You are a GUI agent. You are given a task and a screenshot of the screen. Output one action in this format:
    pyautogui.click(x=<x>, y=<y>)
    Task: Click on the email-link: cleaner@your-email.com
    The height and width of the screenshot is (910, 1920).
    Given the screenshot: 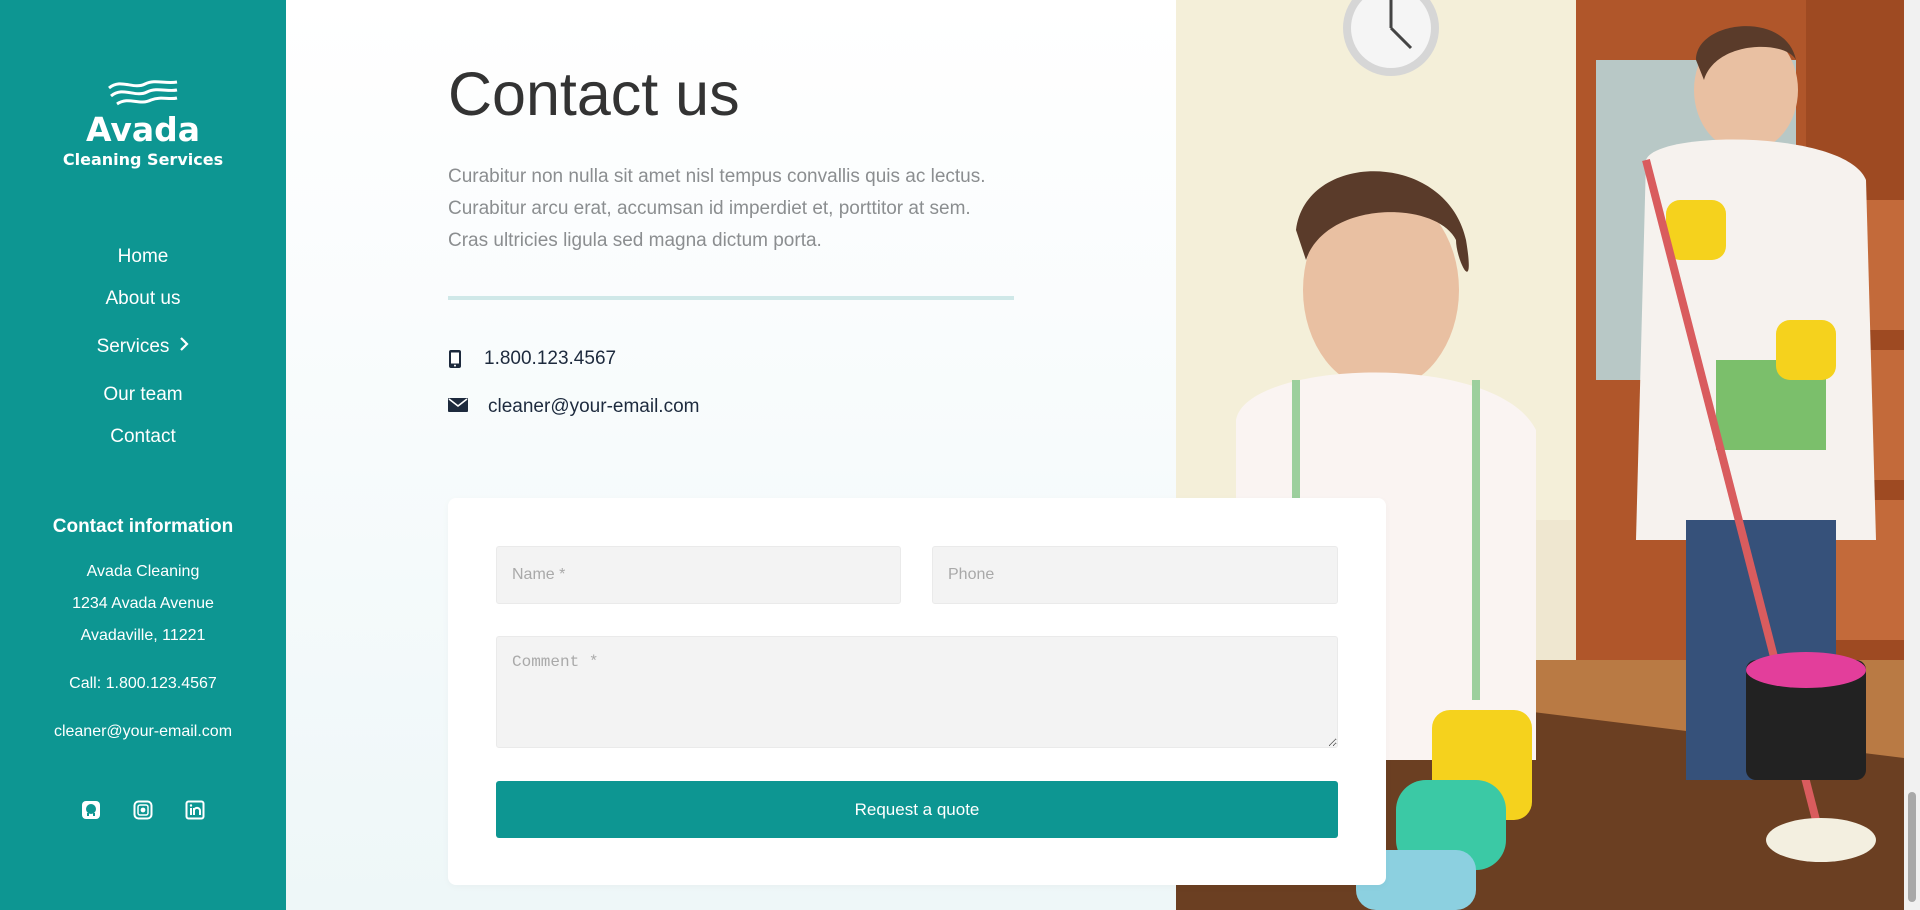 What is the action you would take?
    pyautogui.click(x=593, y=407)
    